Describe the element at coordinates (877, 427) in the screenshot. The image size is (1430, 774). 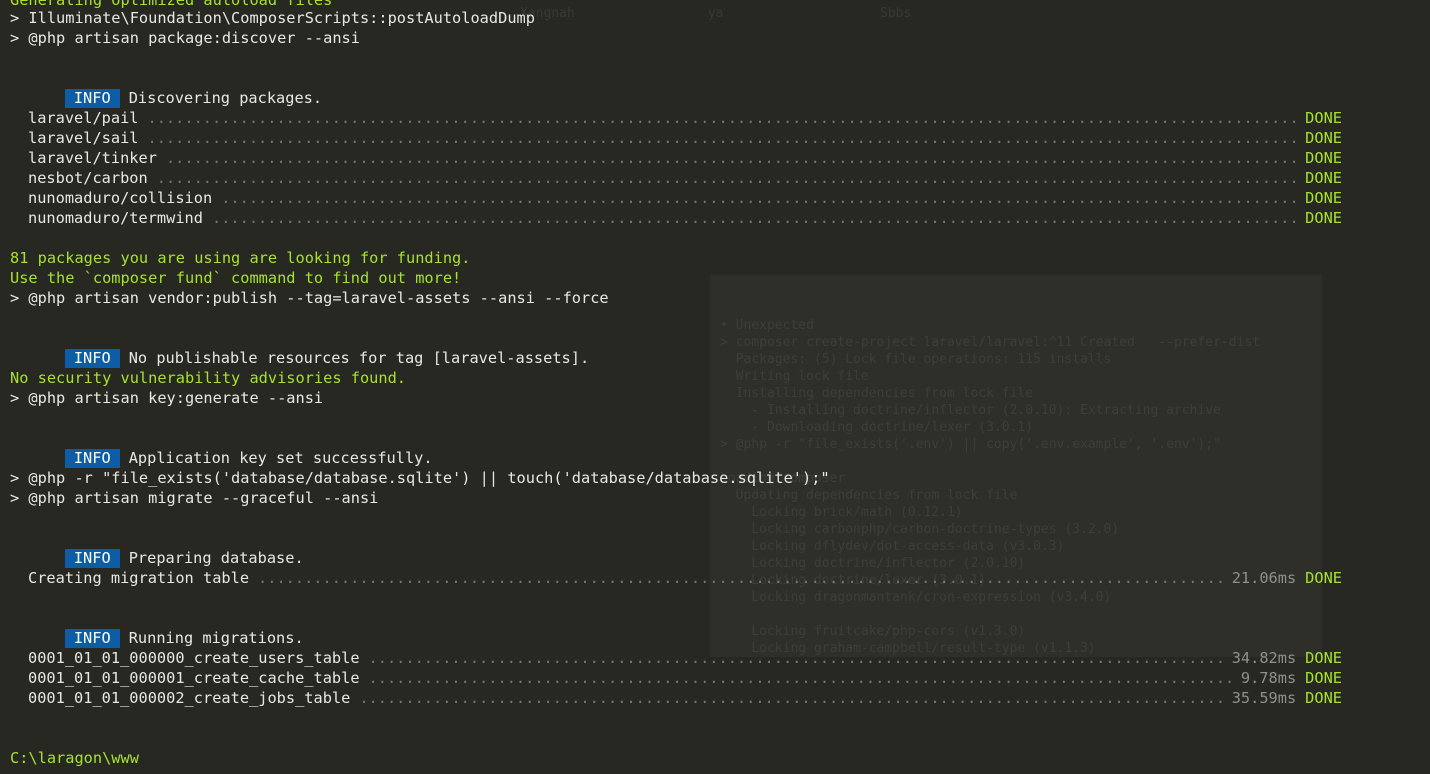
I see `ghost-line: - Downloading doctrine/lexer (3.0.1)` at that location.